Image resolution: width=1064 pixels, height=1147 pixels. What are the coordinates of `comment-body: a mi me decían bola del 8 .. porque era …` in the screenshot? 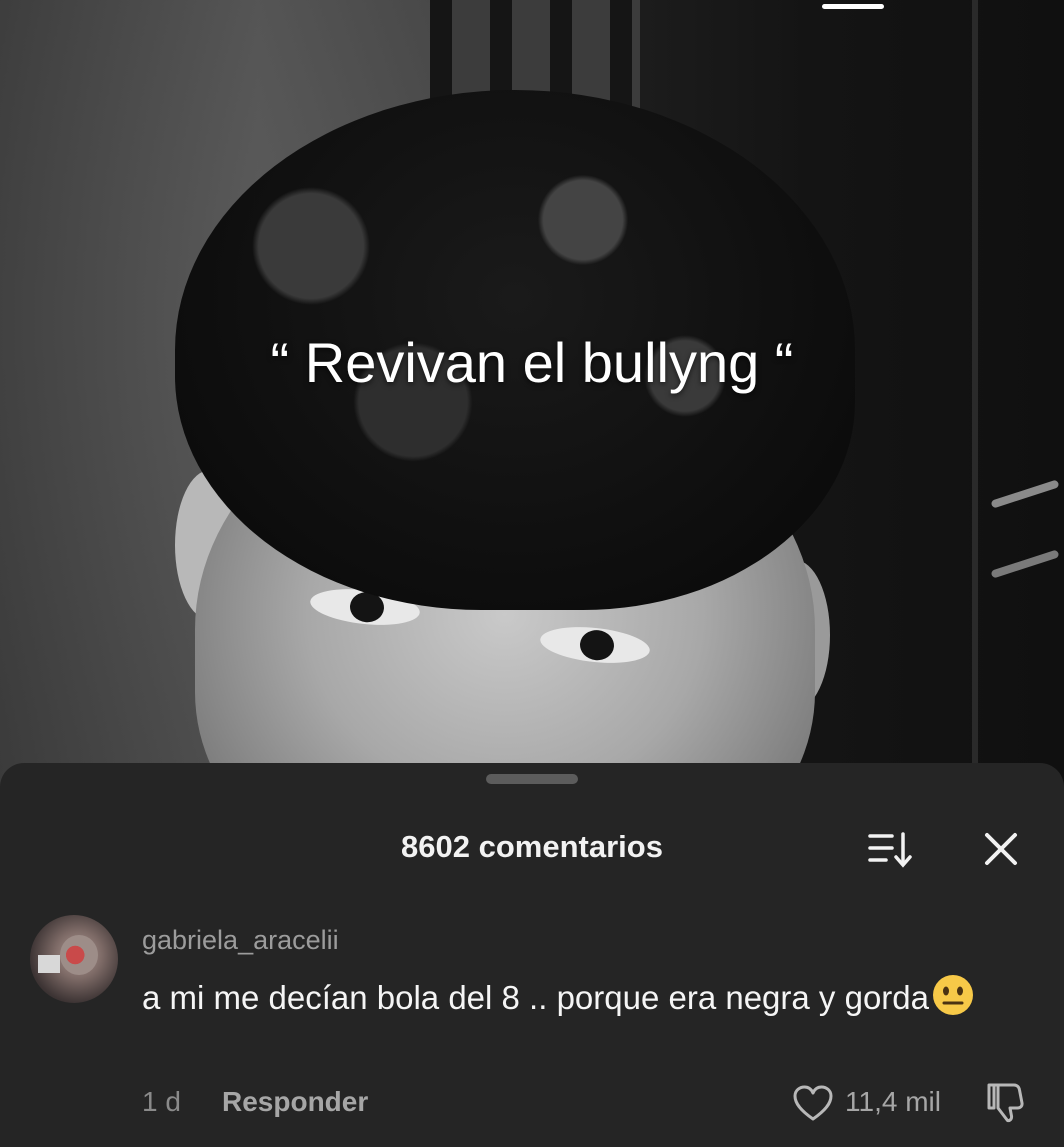 It's located at (535, 997).